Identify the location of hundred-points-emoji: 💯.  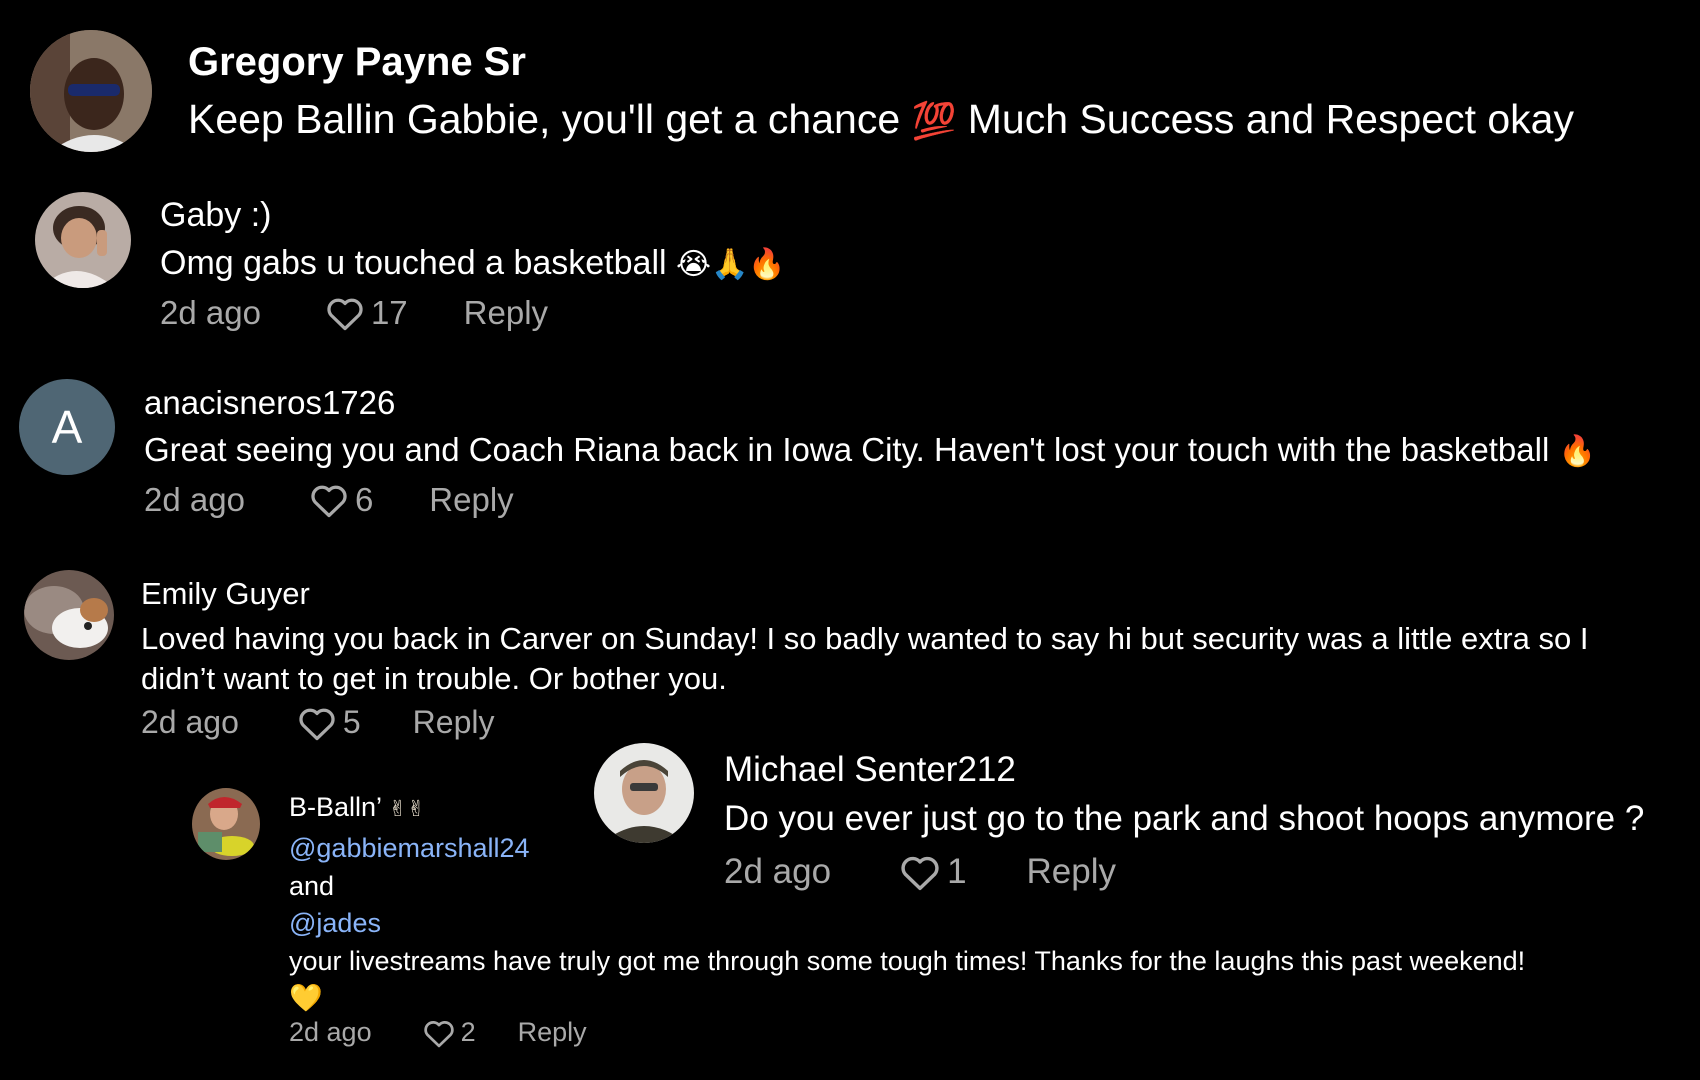
(934, 121).